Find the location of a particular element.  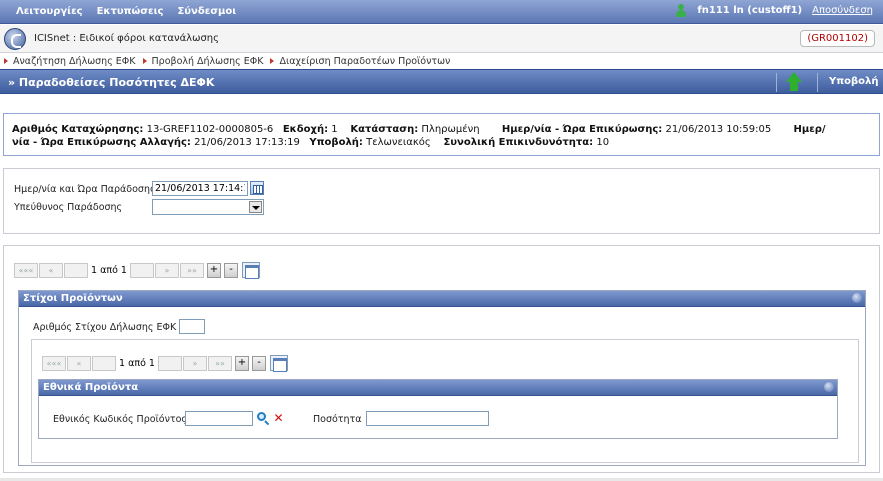

submission-label: Υποβολή: is located at coordinates (336, 142).